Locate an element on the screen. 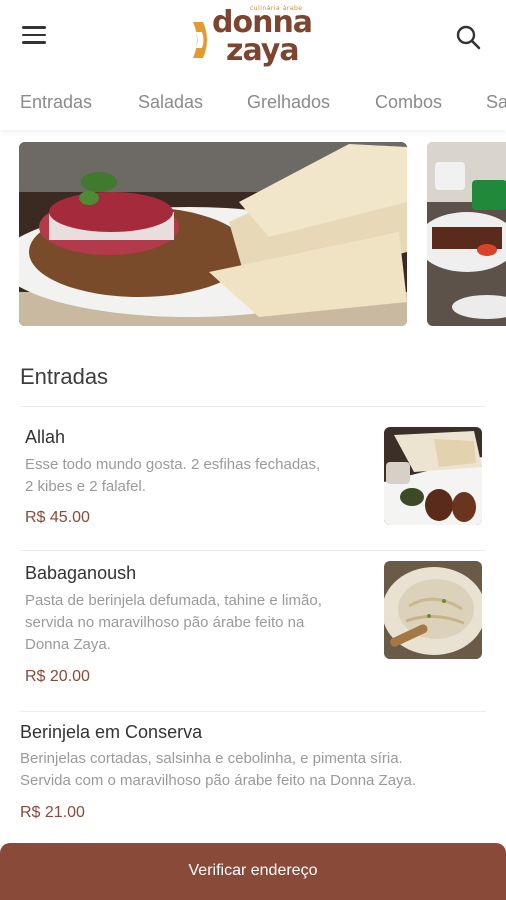 The image size is (506, 900). verify-address-button: Verificar endereço is located at coordinates (253, 871).